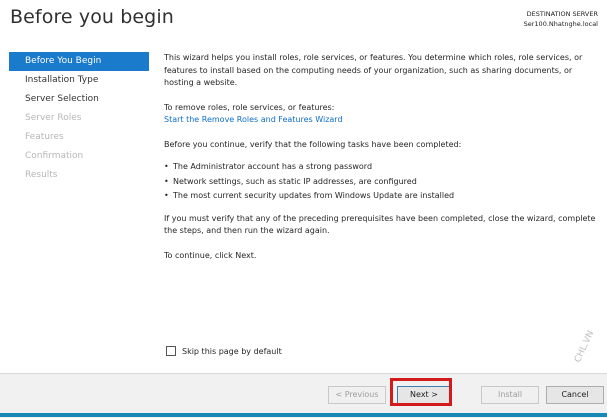 This screenshot has height=418, width=607. What do you see at coordinates (79, 61) in the screenshot?
I see `sidebar-item-before-you-begin: Before You Begin` at bounding box center [79, 61].